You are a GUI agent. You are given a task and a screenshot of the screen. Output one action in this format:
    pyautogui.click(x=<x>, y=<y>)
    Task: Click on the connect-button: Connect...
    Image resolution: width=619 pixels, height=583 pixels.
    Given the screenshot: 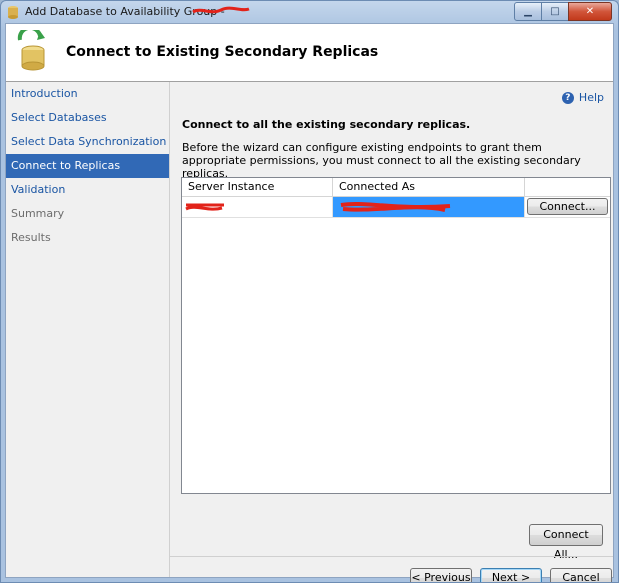 What is the action you would take?
    pyautogui.click(x=567, y=206)
    